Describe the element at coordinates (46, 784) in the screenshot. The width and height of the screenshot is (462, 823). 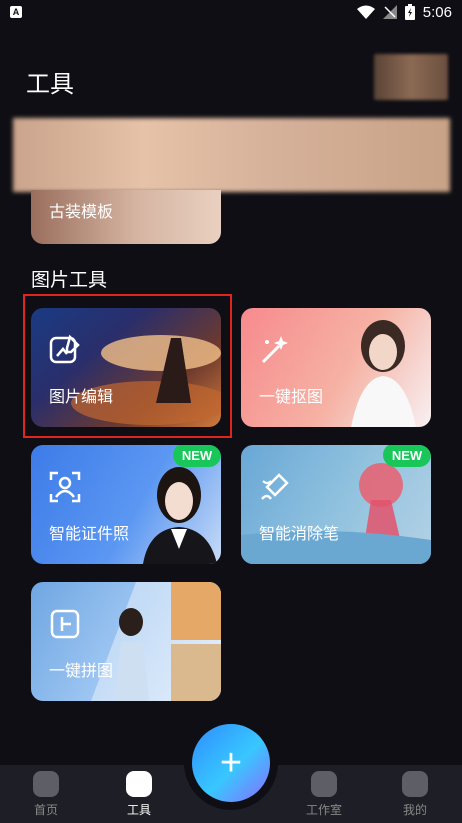
I see `home-icon` at that location.